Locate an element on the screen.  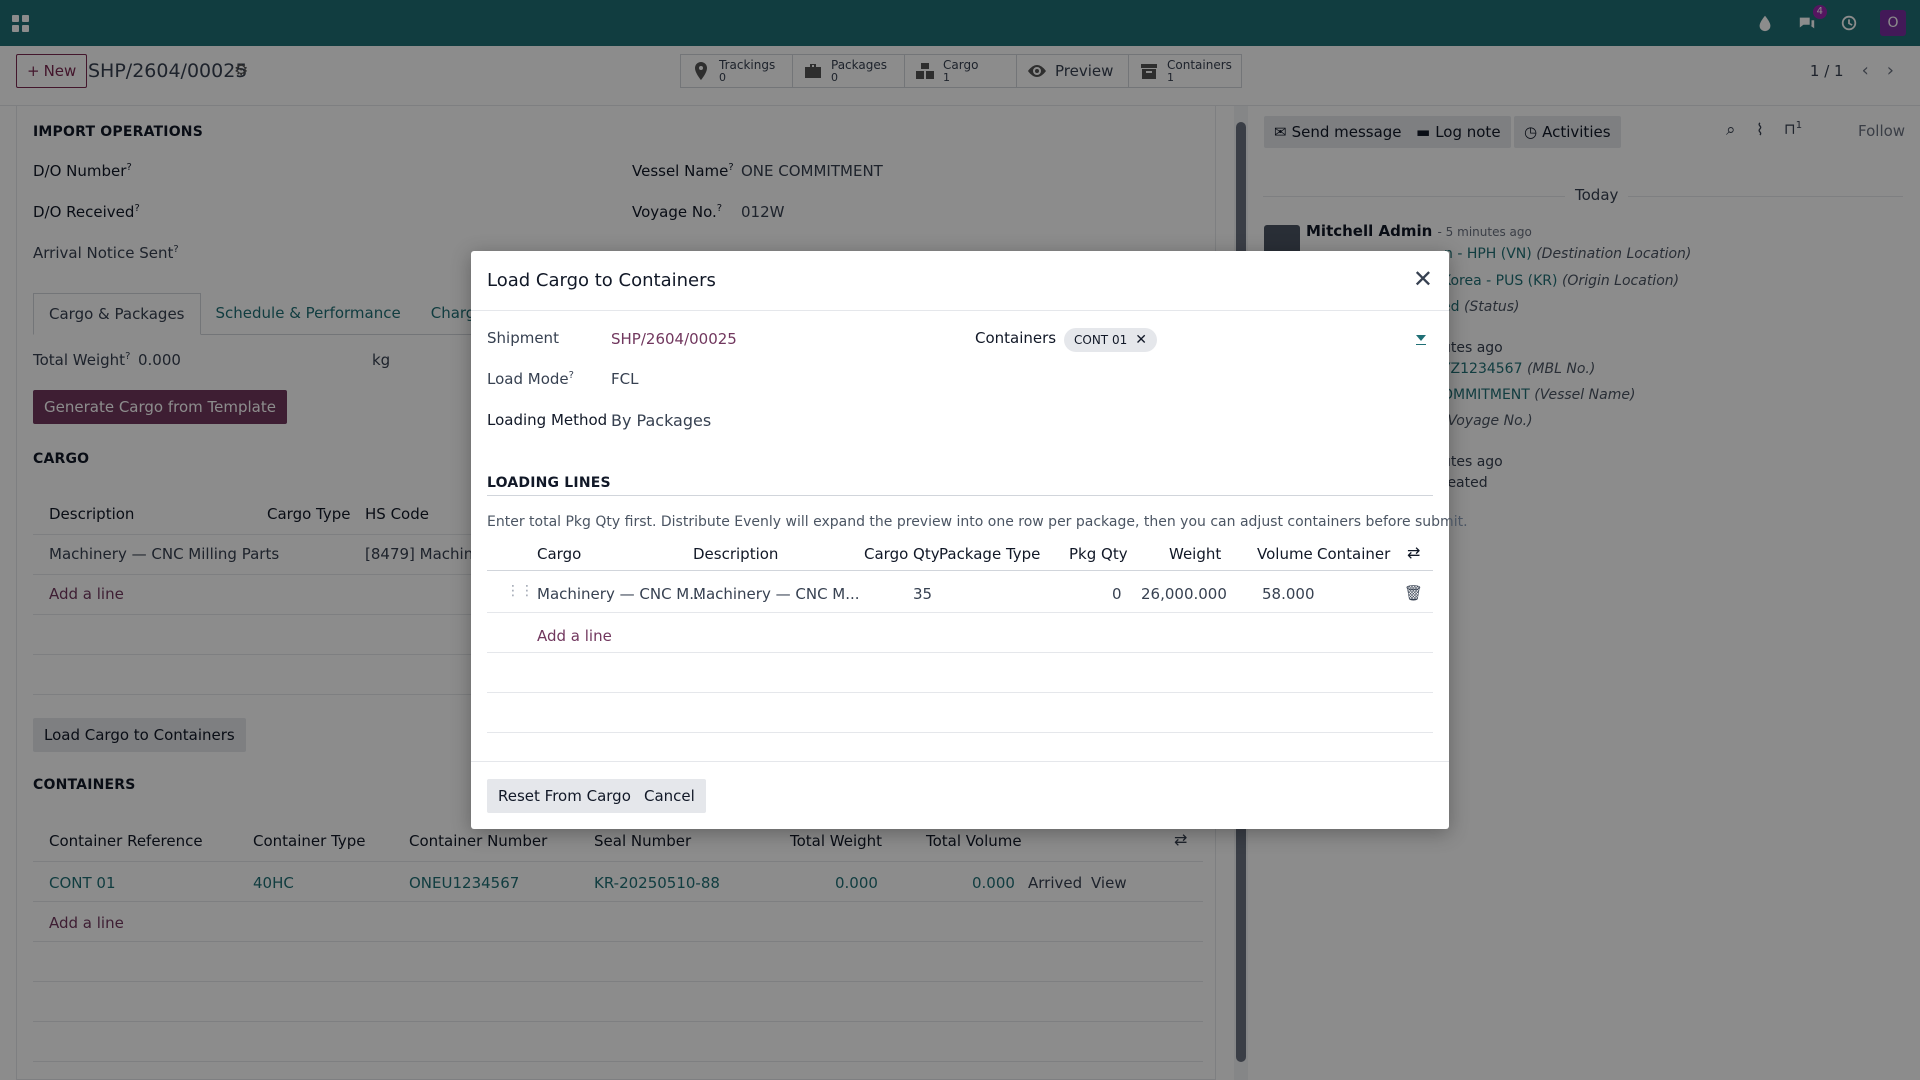
col-cargo-qty: Cargo Qty is located at coordinates (902, 554).